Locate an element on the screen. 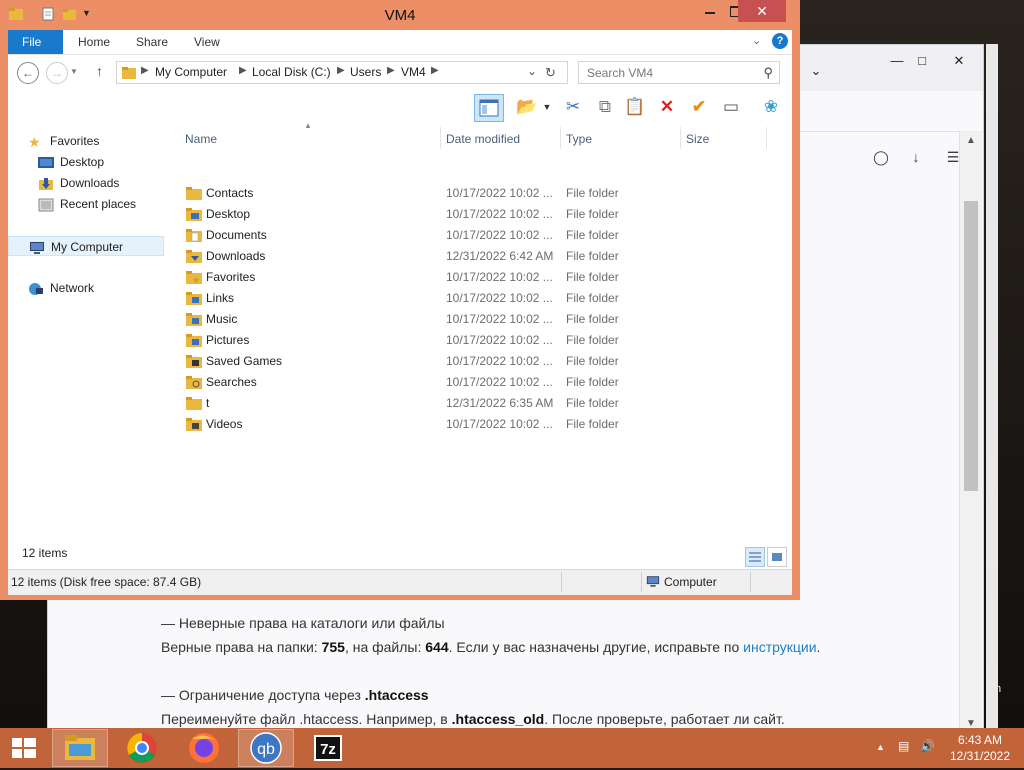 Image resolution: width=1024 pixels, height=770 pixels. firefox-icon is located at coordinates (204, 748).